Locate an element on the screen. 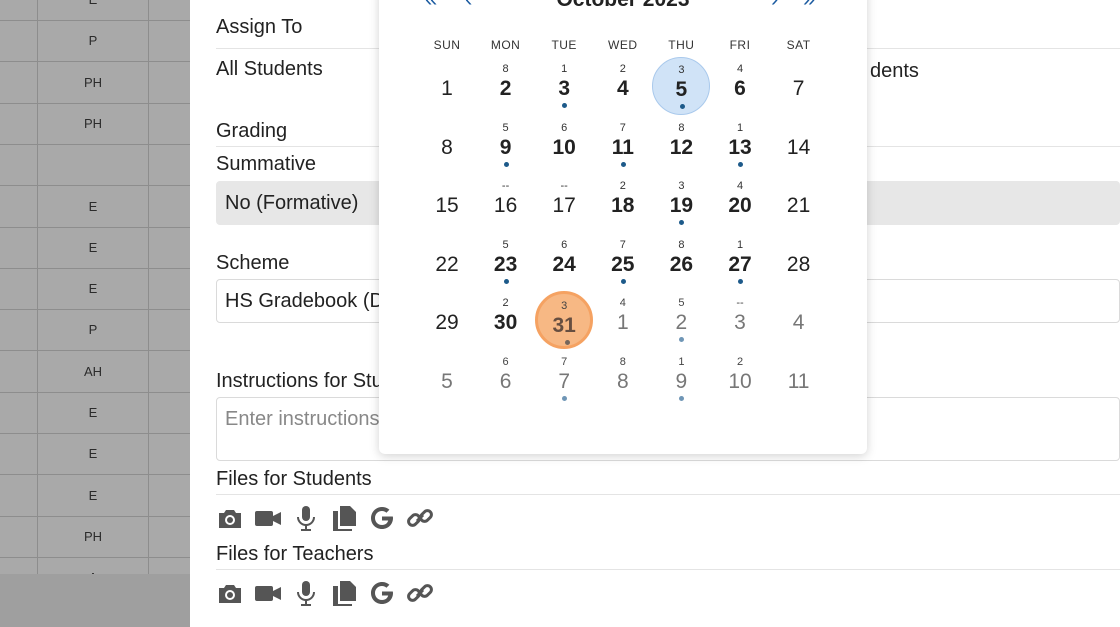 This screenshot has width=1120, height=627. calendar-day: 77 is located at coordinates (564, 379).